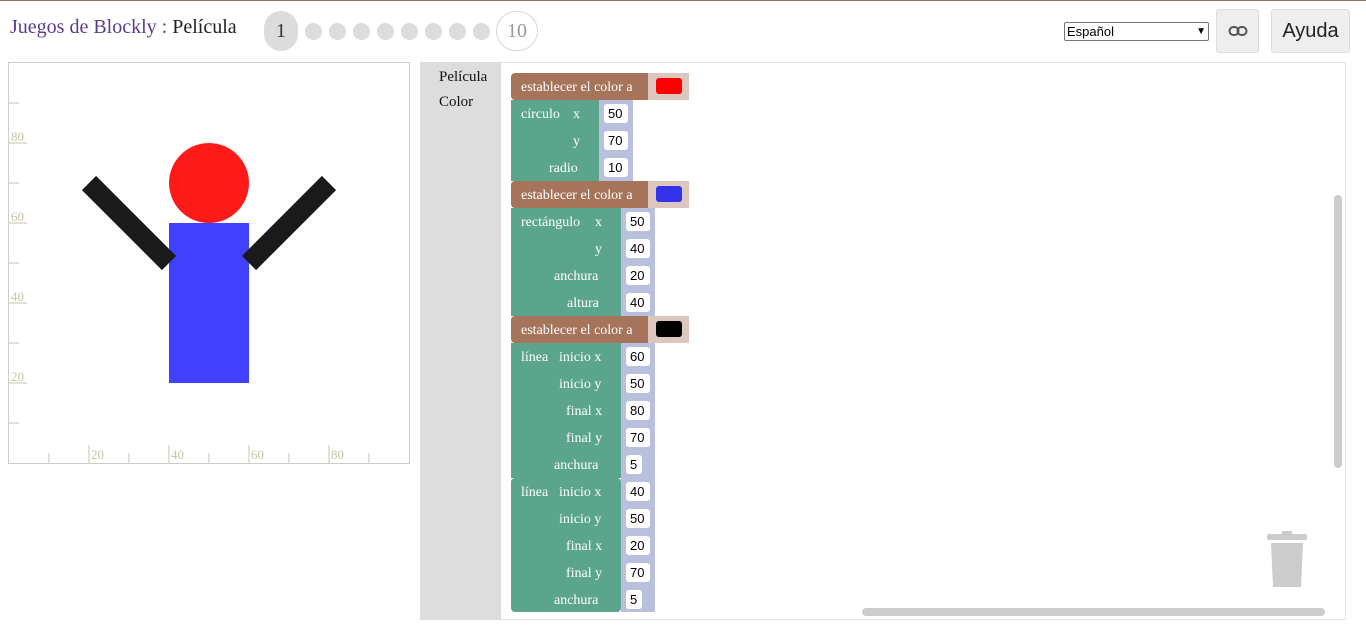 The height and width of the screenshot is (630, 1366). What do you see at coordinates (615, 167) in the screenshot?
I see `number-field: 10` at bounding box center [615, 167].